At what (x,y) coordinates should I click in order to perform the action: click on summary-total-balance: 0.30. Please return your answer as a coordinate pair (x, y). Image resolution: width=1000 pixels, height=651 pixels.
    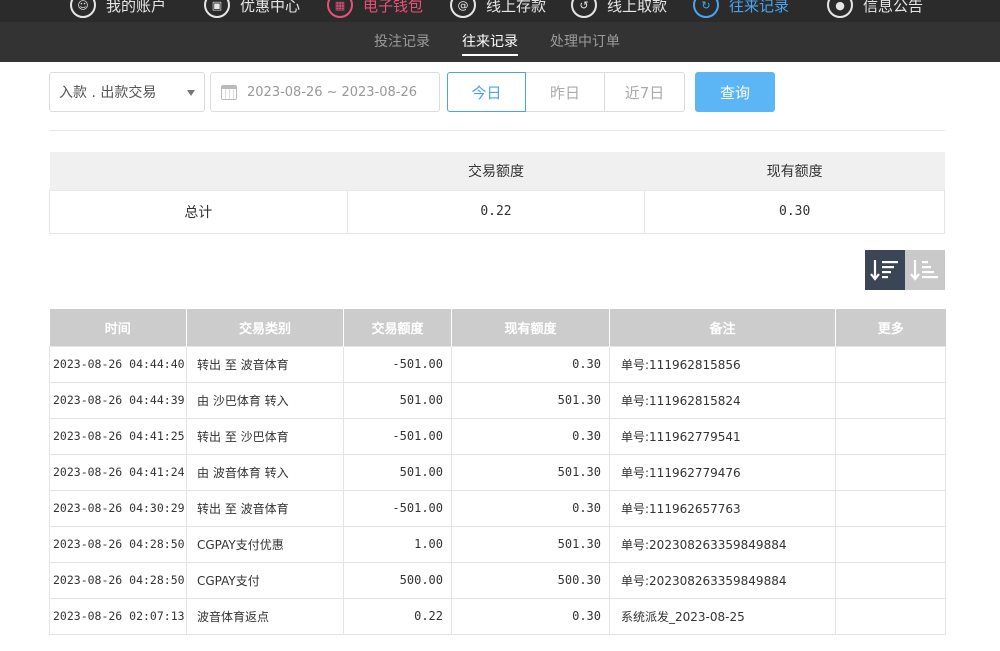
    Looking at the image, I should click on (794, 211).